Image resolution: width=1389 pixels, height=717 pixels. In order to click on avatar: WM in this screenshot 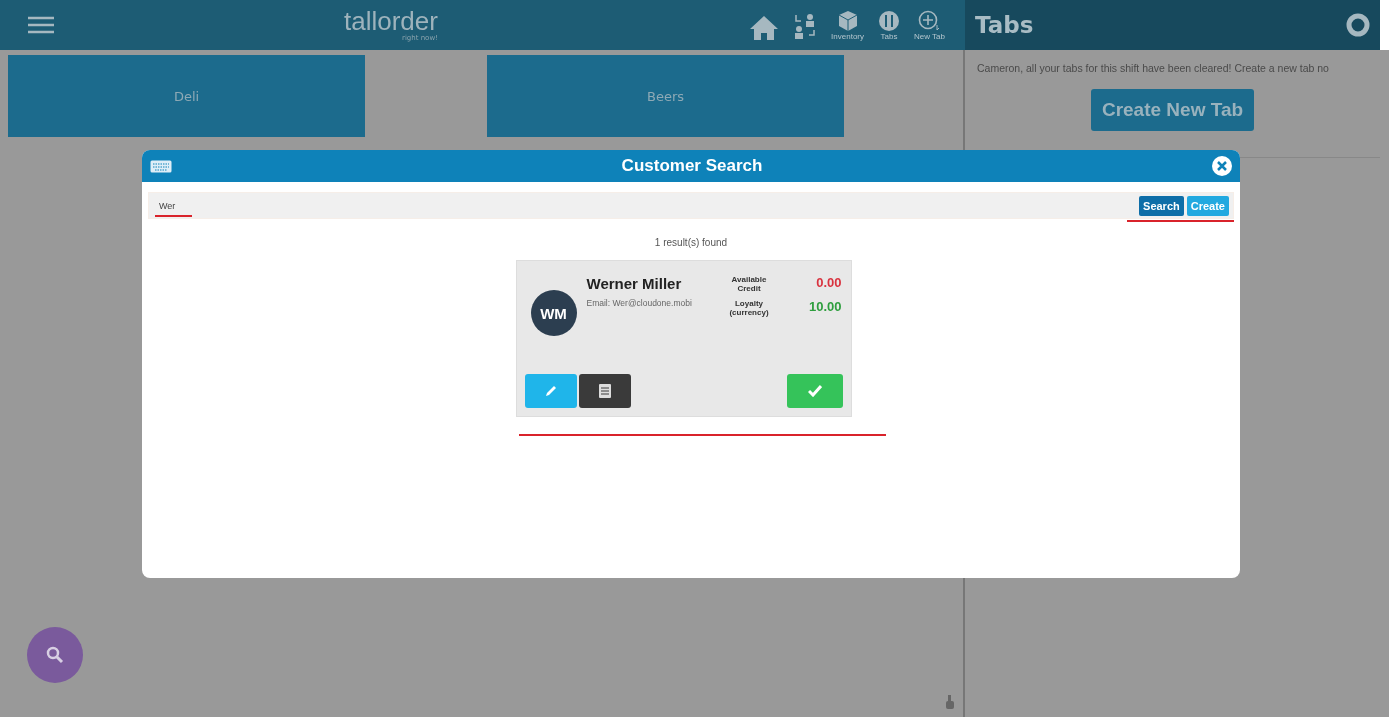, I will do `click(553, 313)`.